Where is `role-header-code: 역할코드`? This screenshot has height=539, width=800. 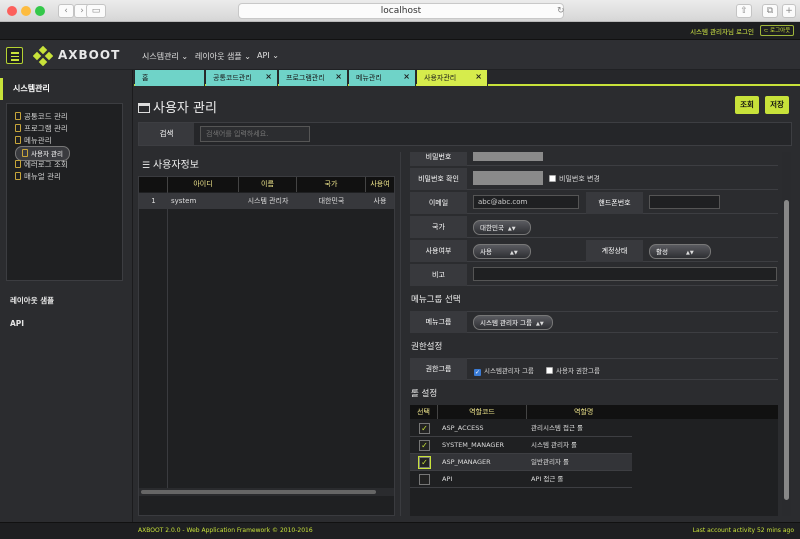 role-header-code: 역할코드 is located at coordinates (482, 412).